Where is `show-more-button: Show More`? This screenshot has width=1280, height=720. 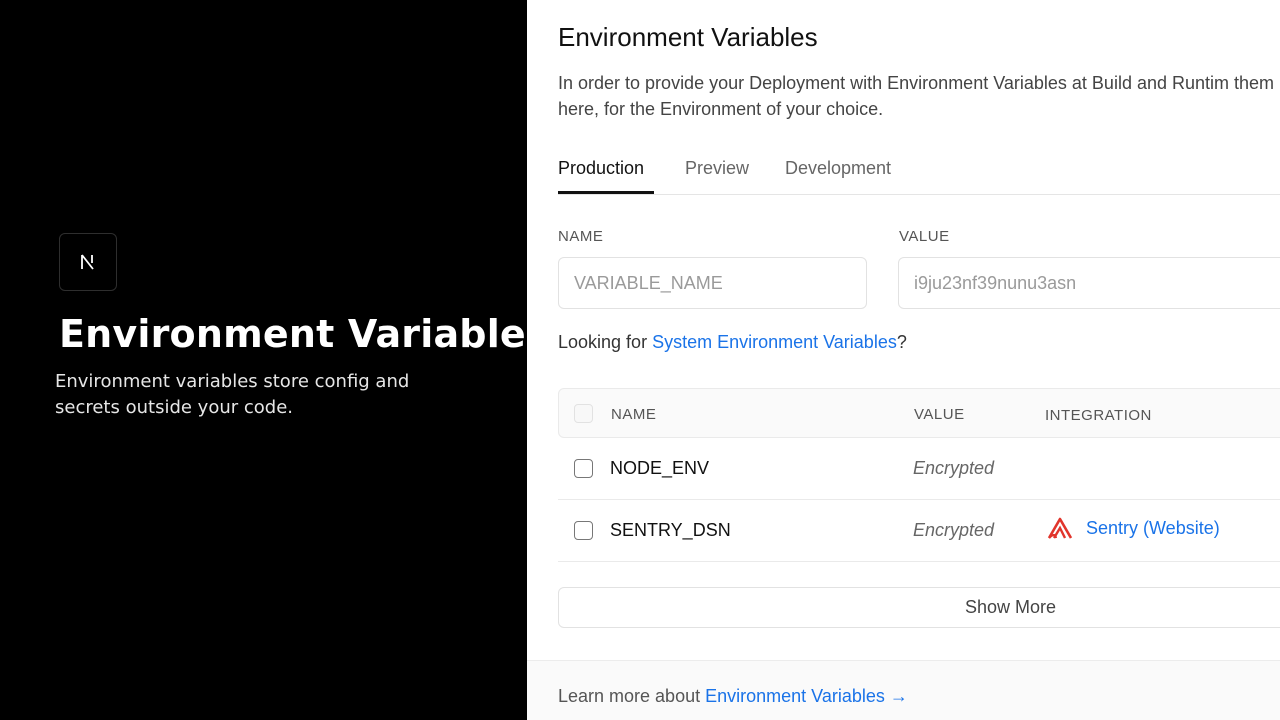 show-more-button: Show More is located at coordinates (919, 607).